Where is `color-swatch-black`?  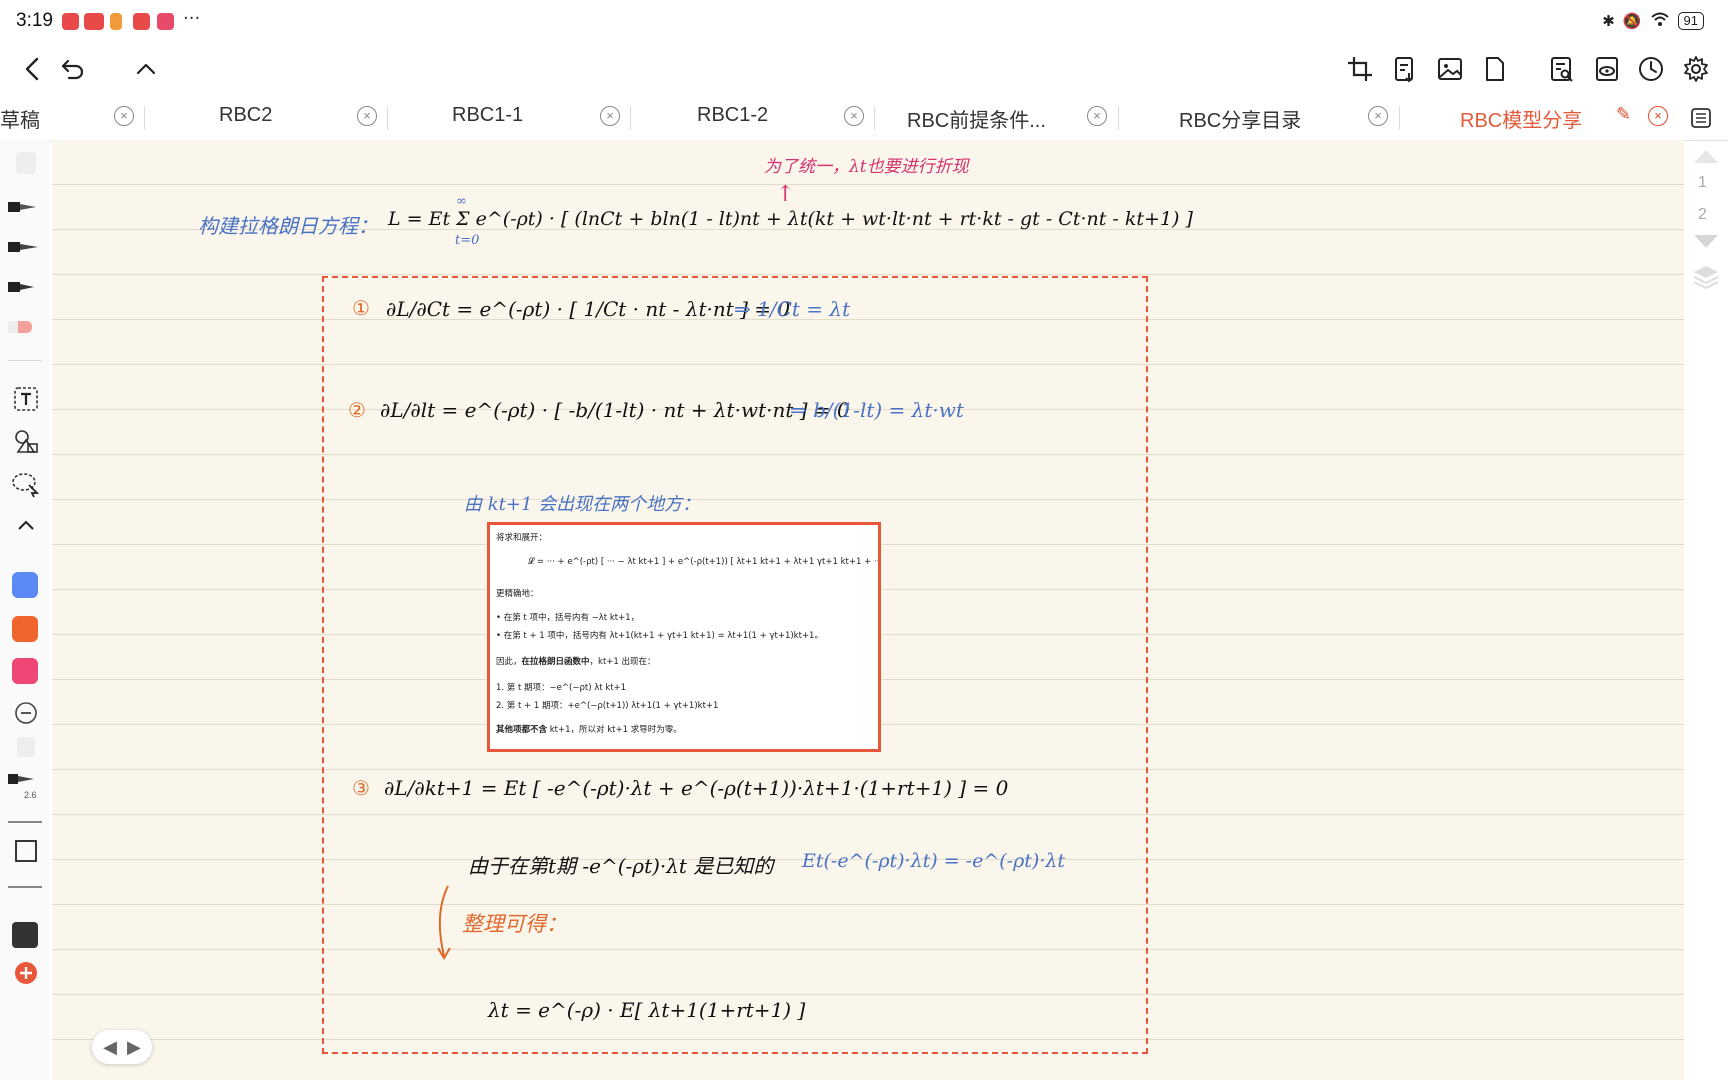
color-swatch-black is located at coordinates (25, 935).